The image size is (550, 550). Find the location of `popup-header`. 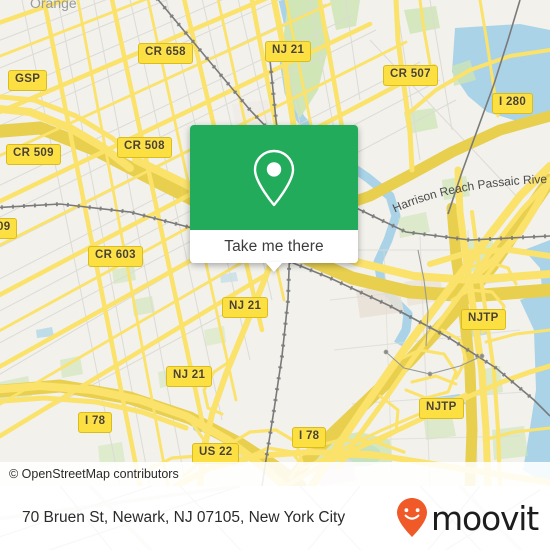

popup-header is located at coordinates (274, 177).